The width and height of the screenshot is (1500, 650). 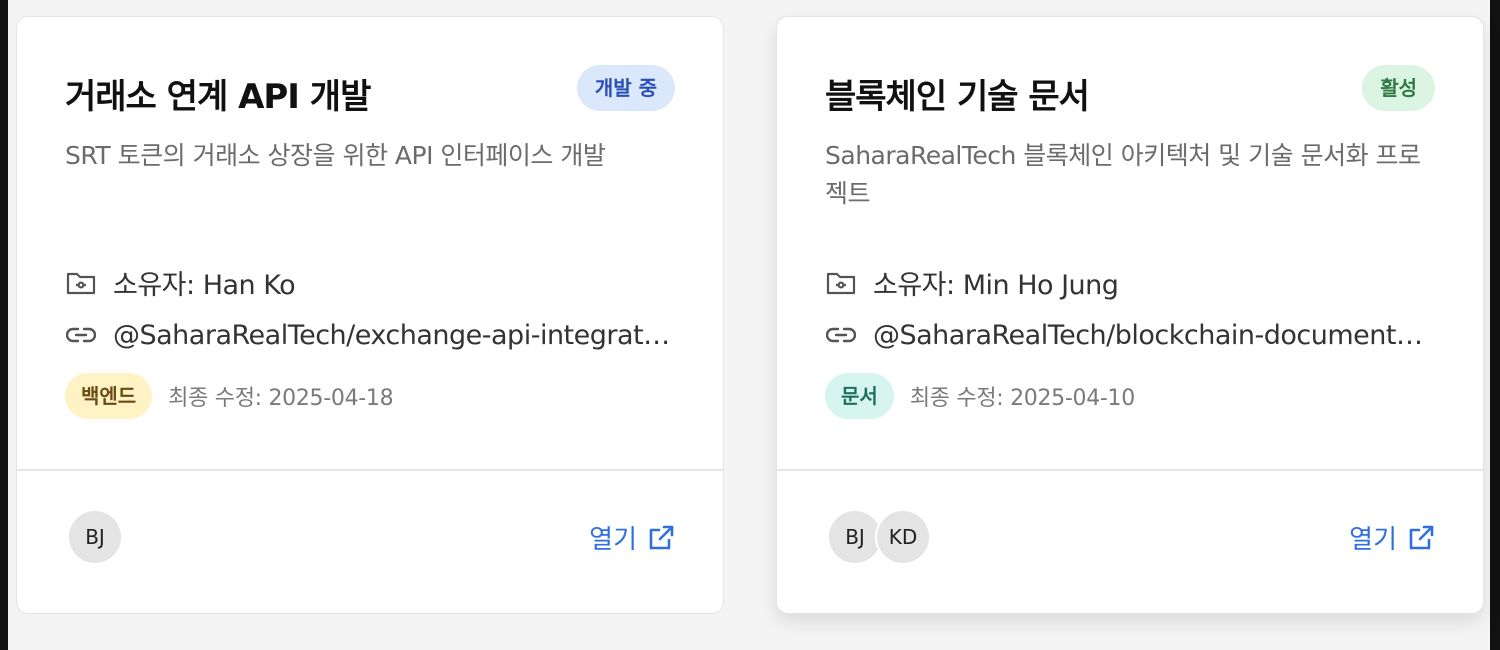 I want to click on owner-label: 소유자: Min Ho Jung, so click(x=996, y=285).